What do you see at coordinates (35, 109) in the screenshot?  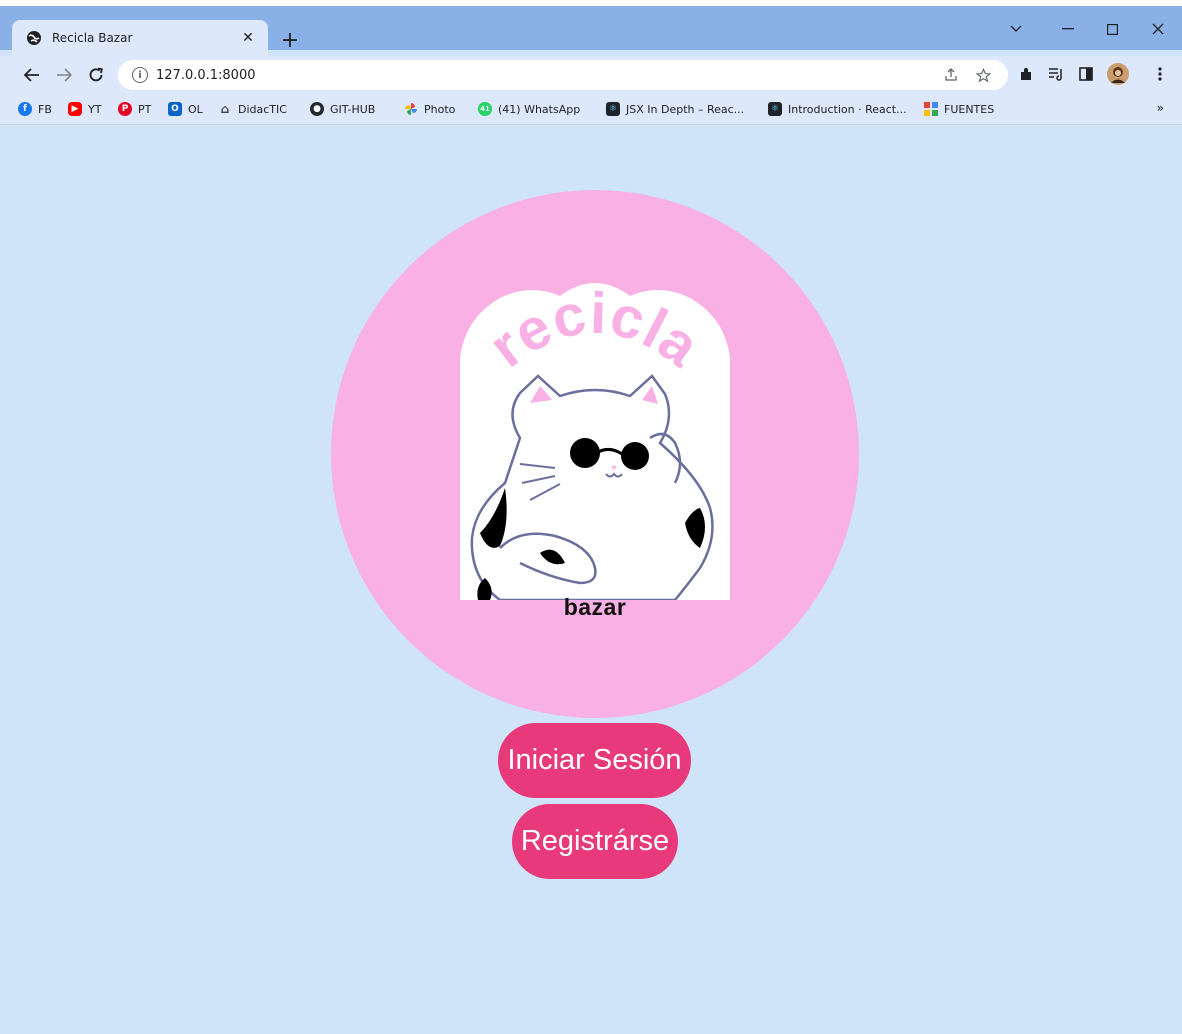 I see `bookmark-fb: f FB` at bounding box center [35, 109].